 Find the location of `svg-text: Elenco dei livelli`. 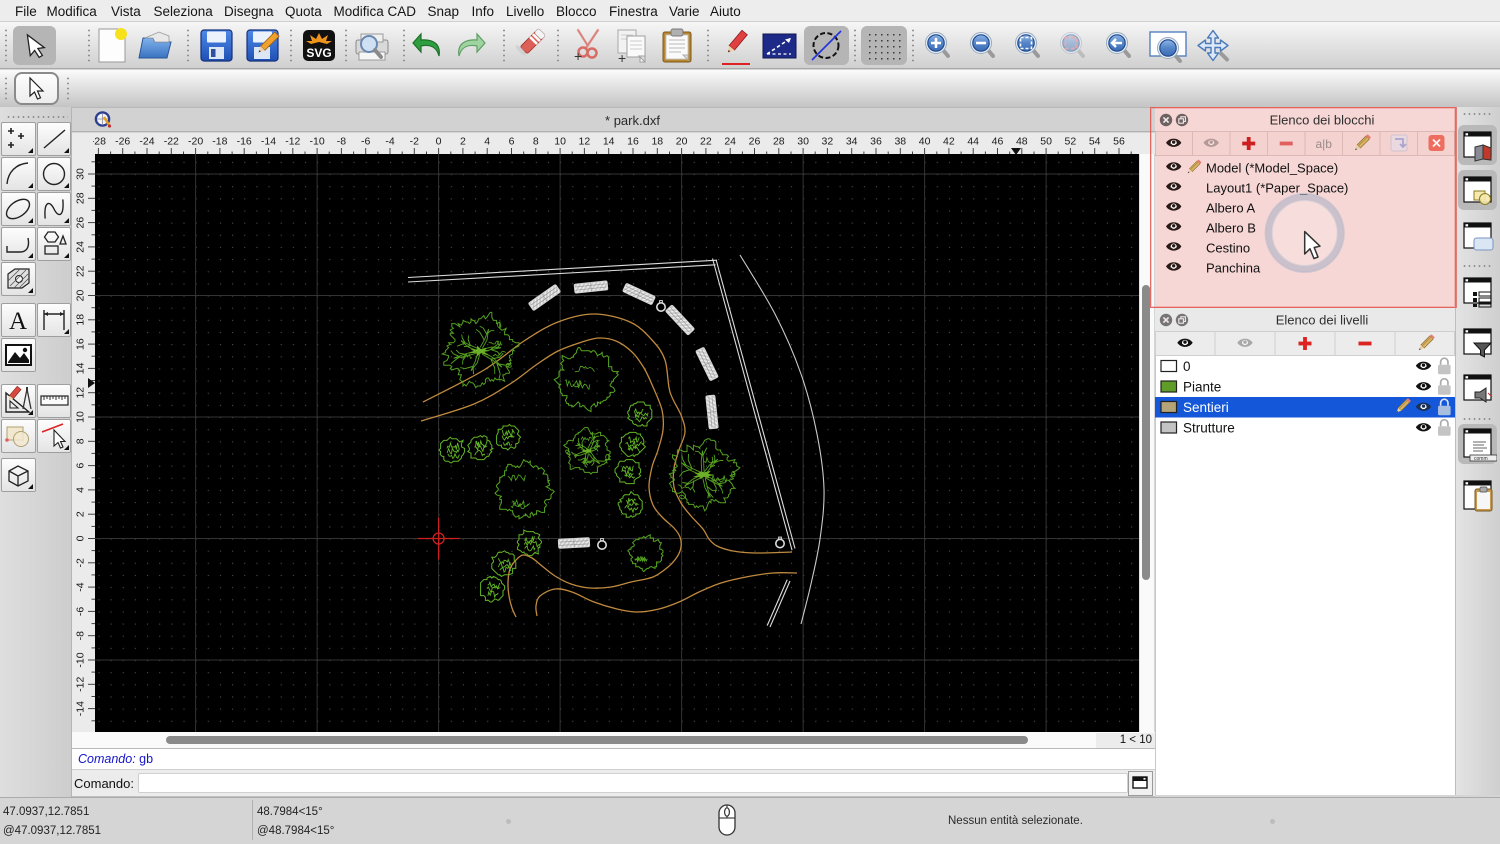

svg-text: Elenco dei livelli is located at coordinates (1322, 320).